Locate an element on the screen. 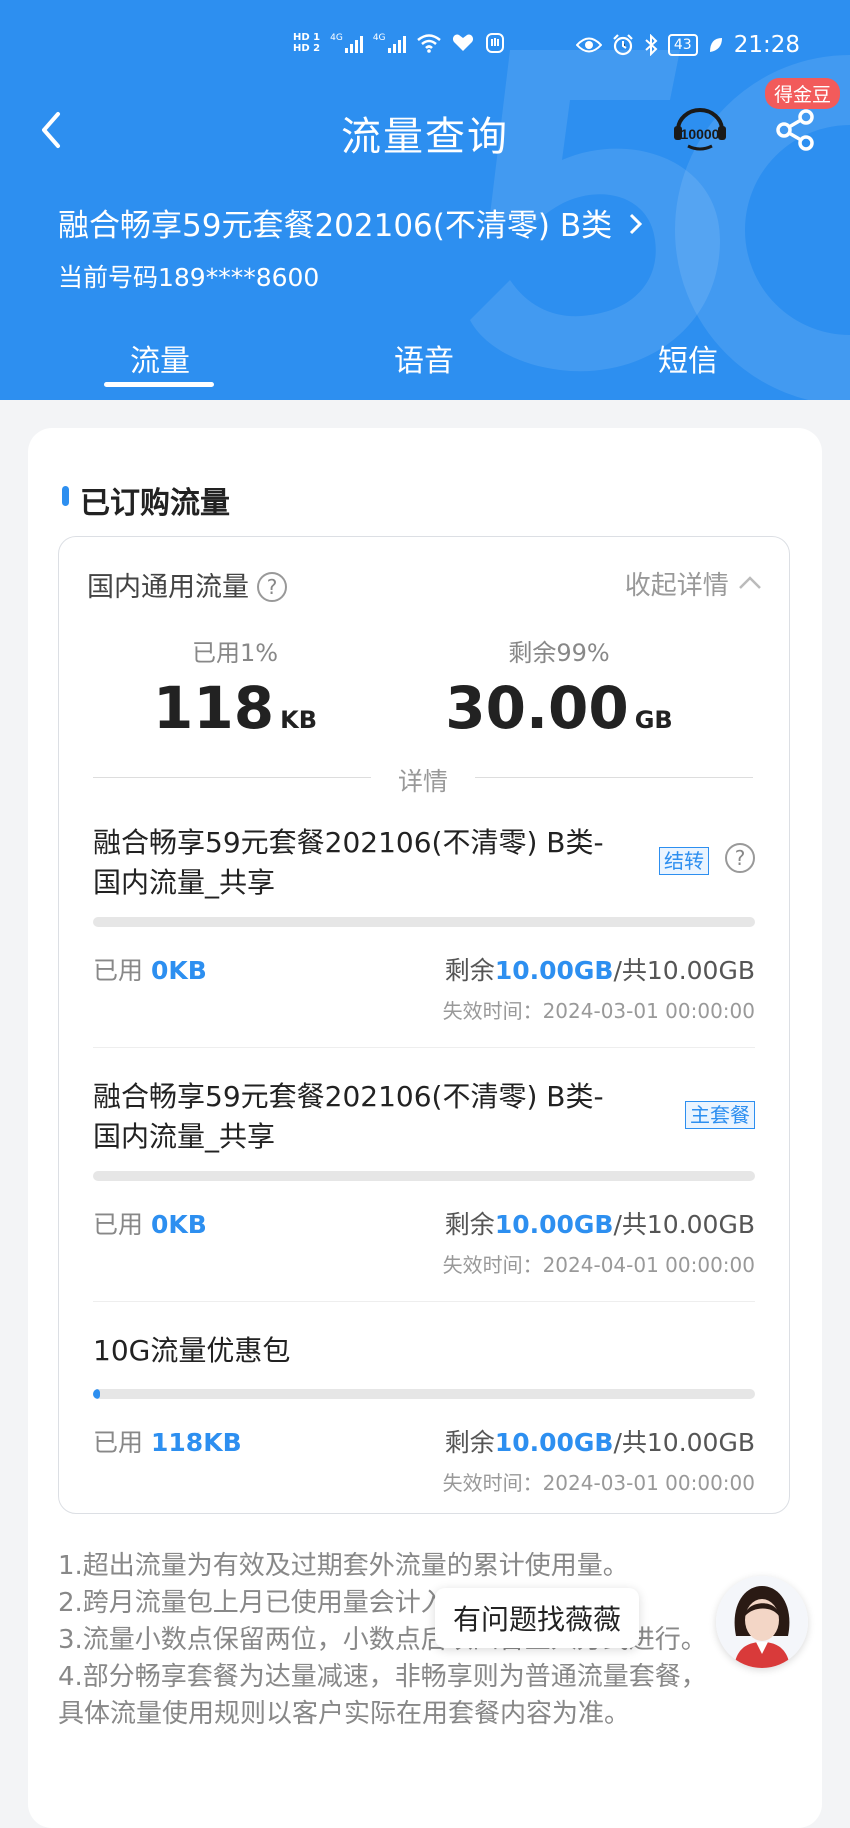 The width and height of the screenshot is (850, 1828). package-name: 10G流量优惠包 is located at coordinates (192, 1350).